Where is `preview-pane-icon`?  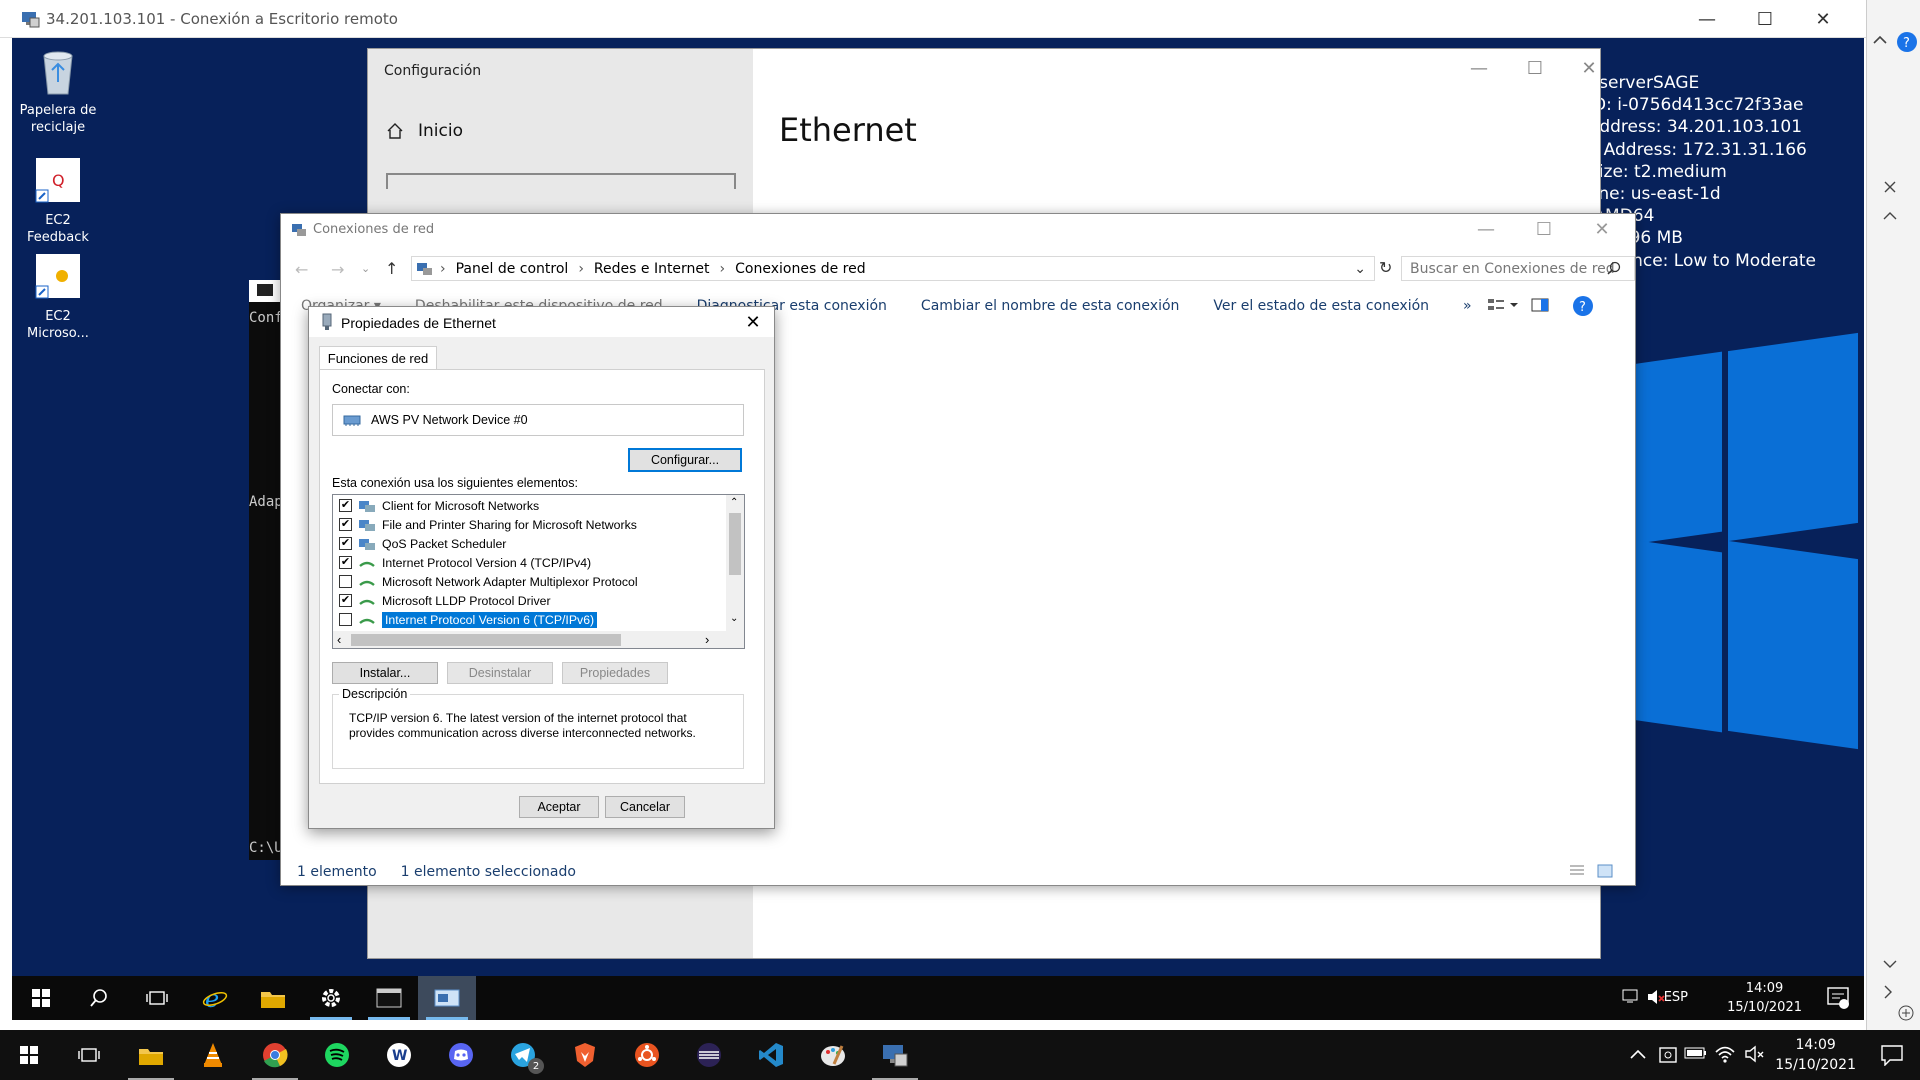 preview-pane-icon is located at coordinates (1540, 305).